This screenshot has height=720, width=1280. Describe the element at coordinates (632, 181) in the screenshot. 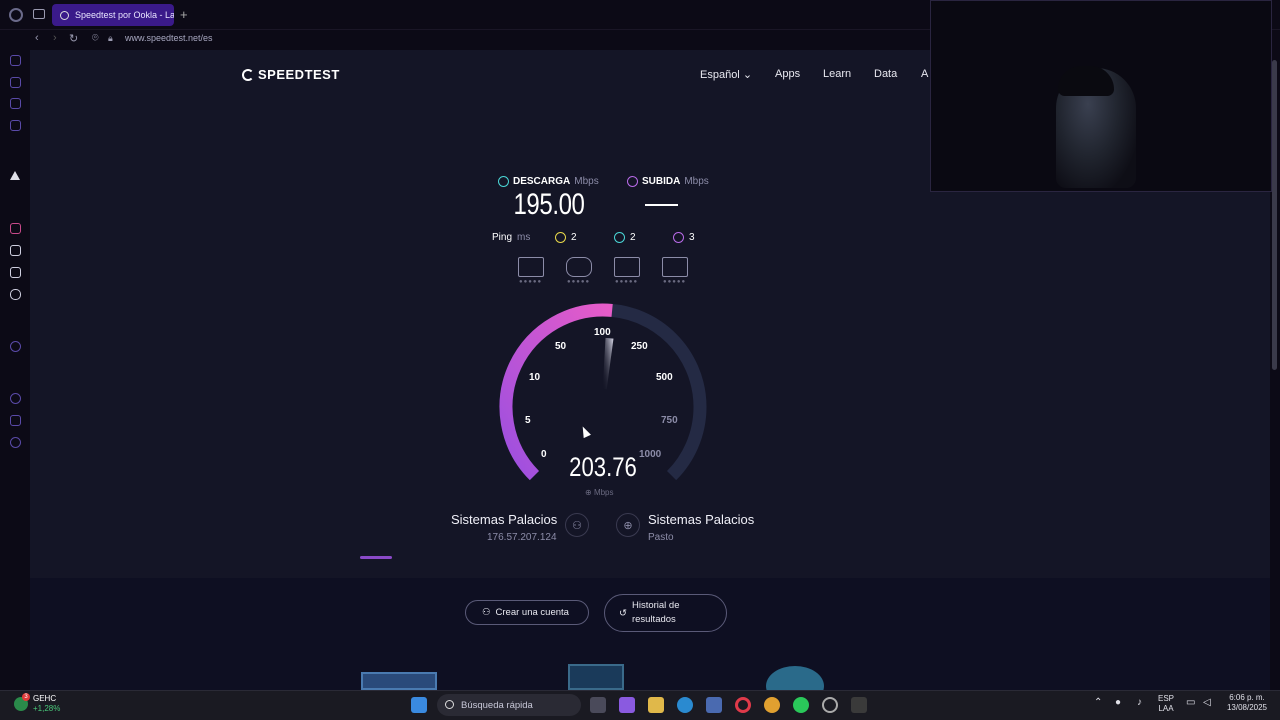

I see `upload-arrow-icon` at that location.